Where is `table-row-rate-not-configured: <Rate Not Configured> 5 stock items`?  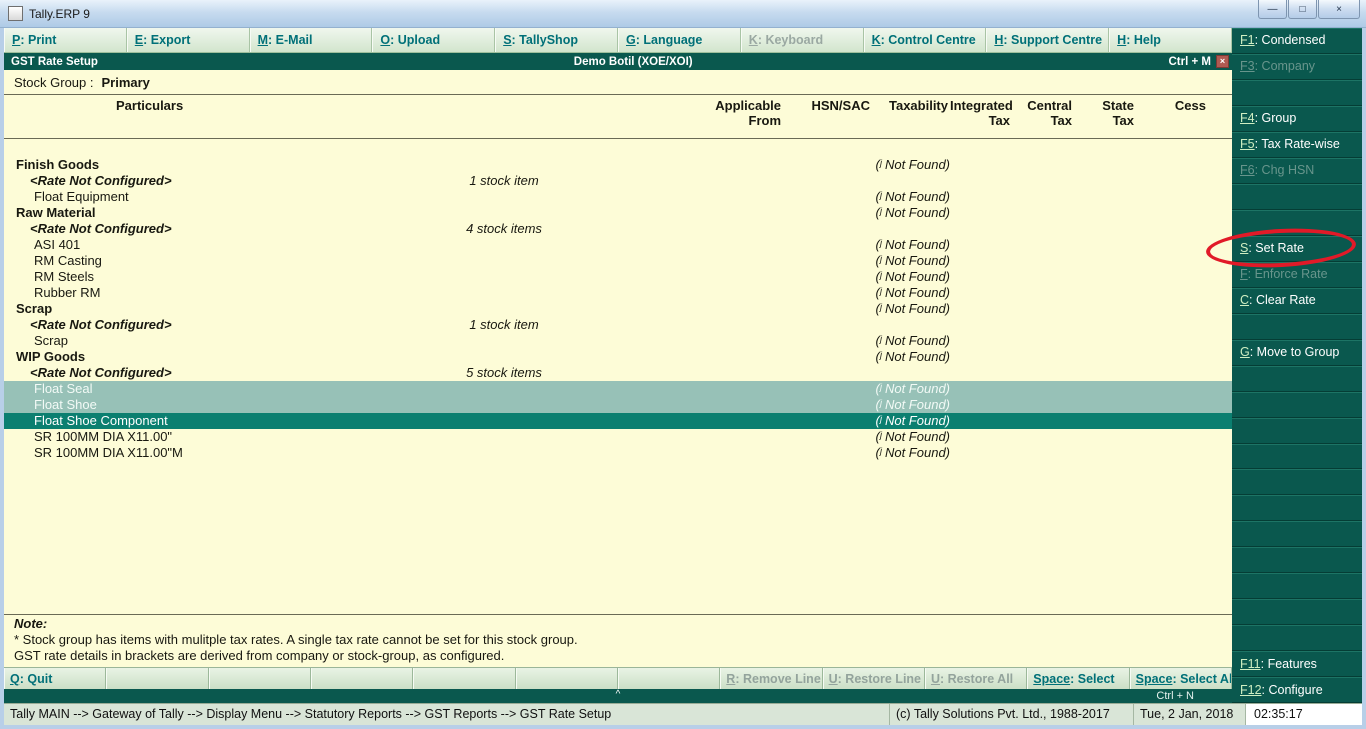
table-row-rate-not-configured: <Rate Not Configured> 5 stock items is located at coordinates (618, 373).